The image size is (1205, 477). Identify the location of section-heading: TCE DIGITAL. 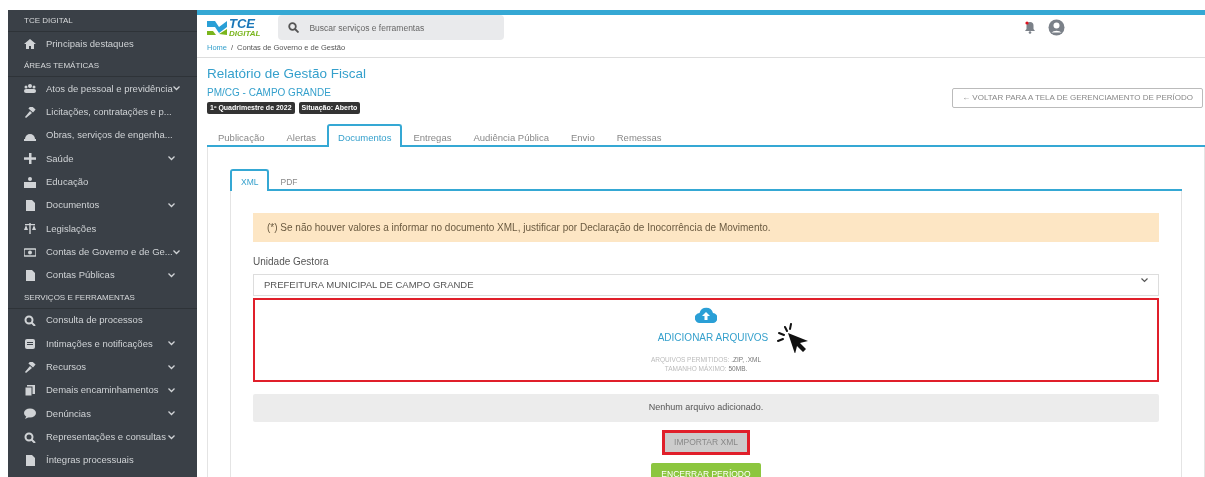
(102, 21).